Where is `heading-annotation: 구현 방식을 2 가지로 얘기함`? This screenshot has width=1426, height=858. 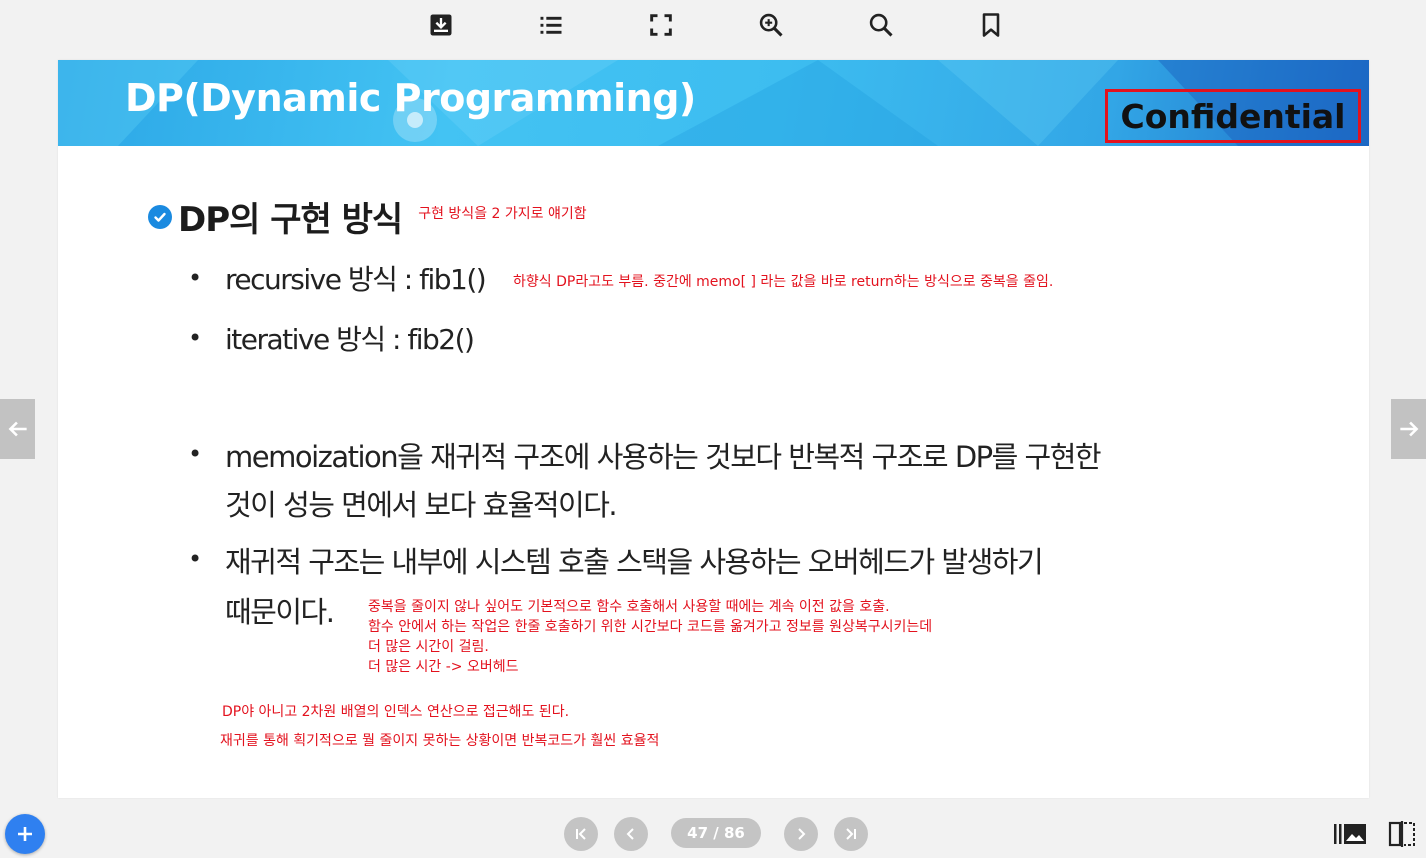 heading-annotation: 구현 방식을 2 가지로 얘기함 is located at coordinates (502, 213).